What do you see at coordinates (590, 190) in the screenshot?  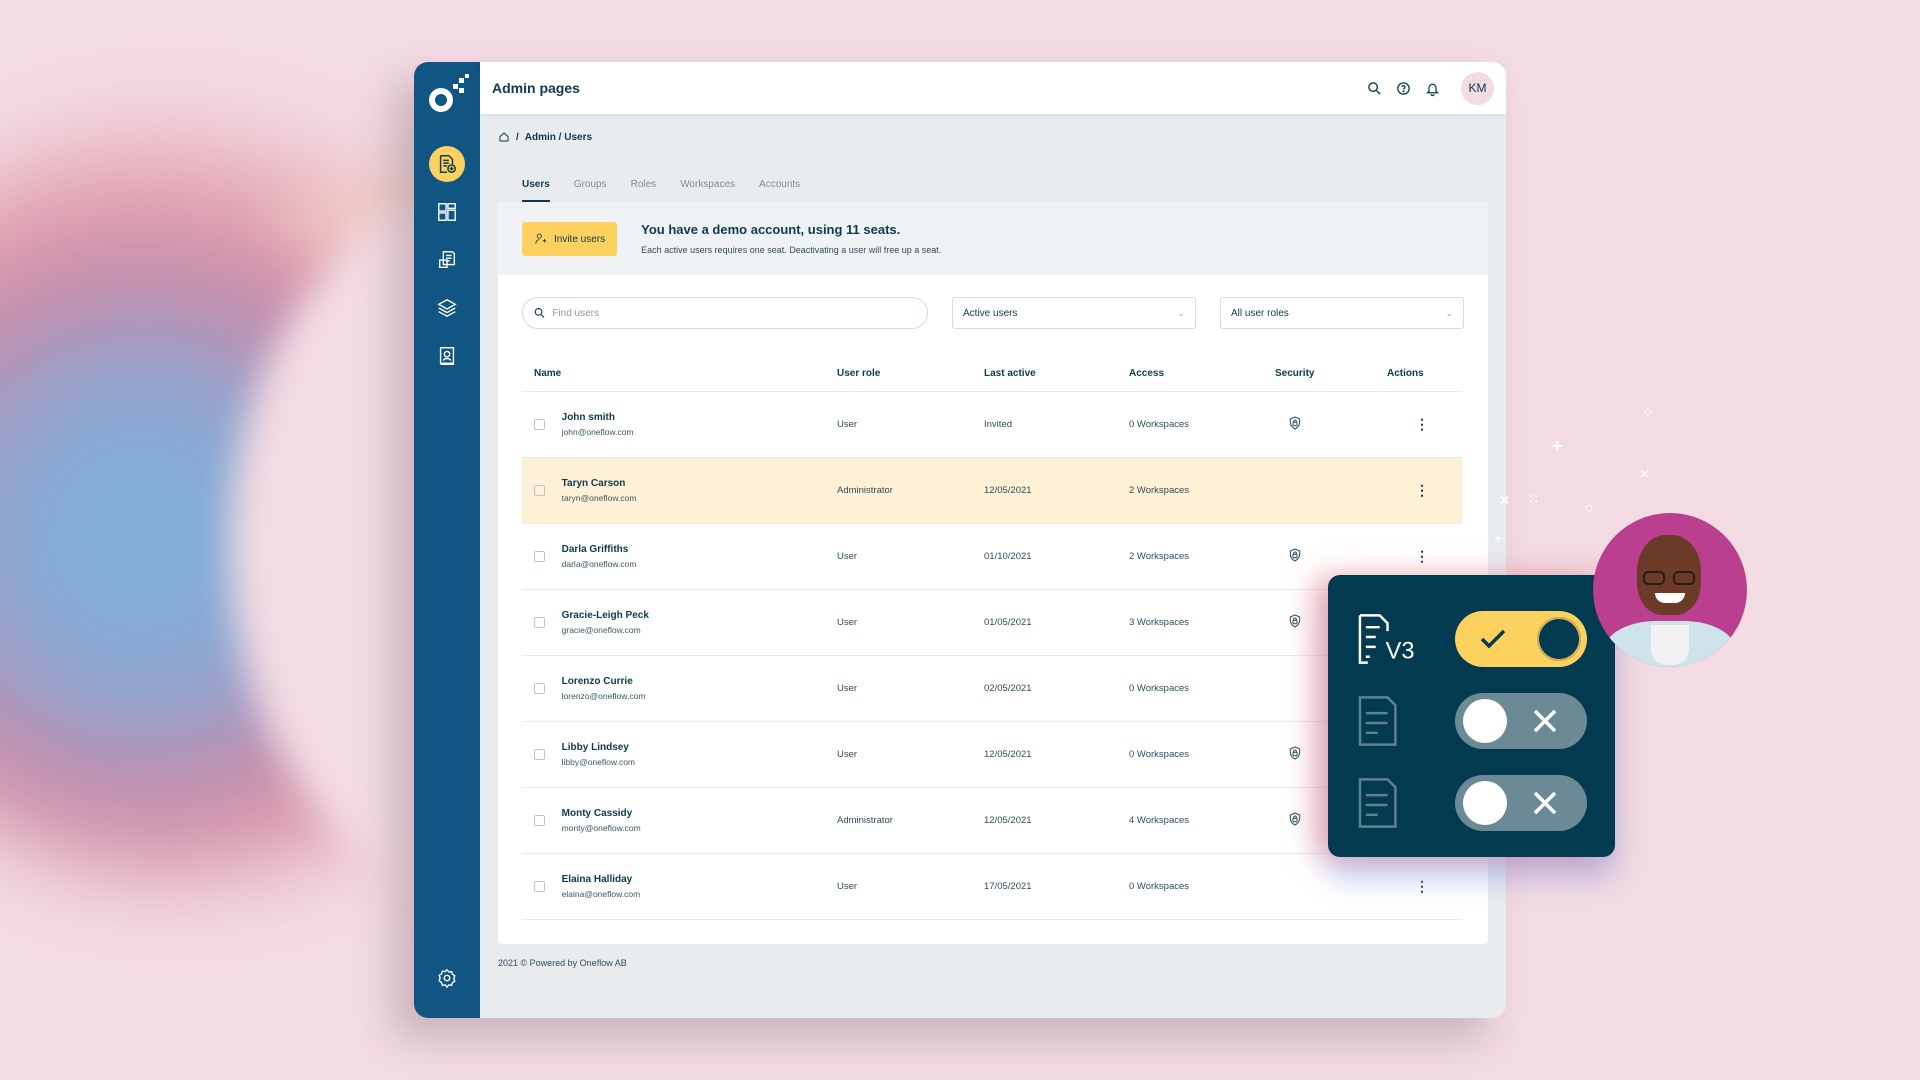 I see `tab-groups: Groups` at bounding box center [590, 190].